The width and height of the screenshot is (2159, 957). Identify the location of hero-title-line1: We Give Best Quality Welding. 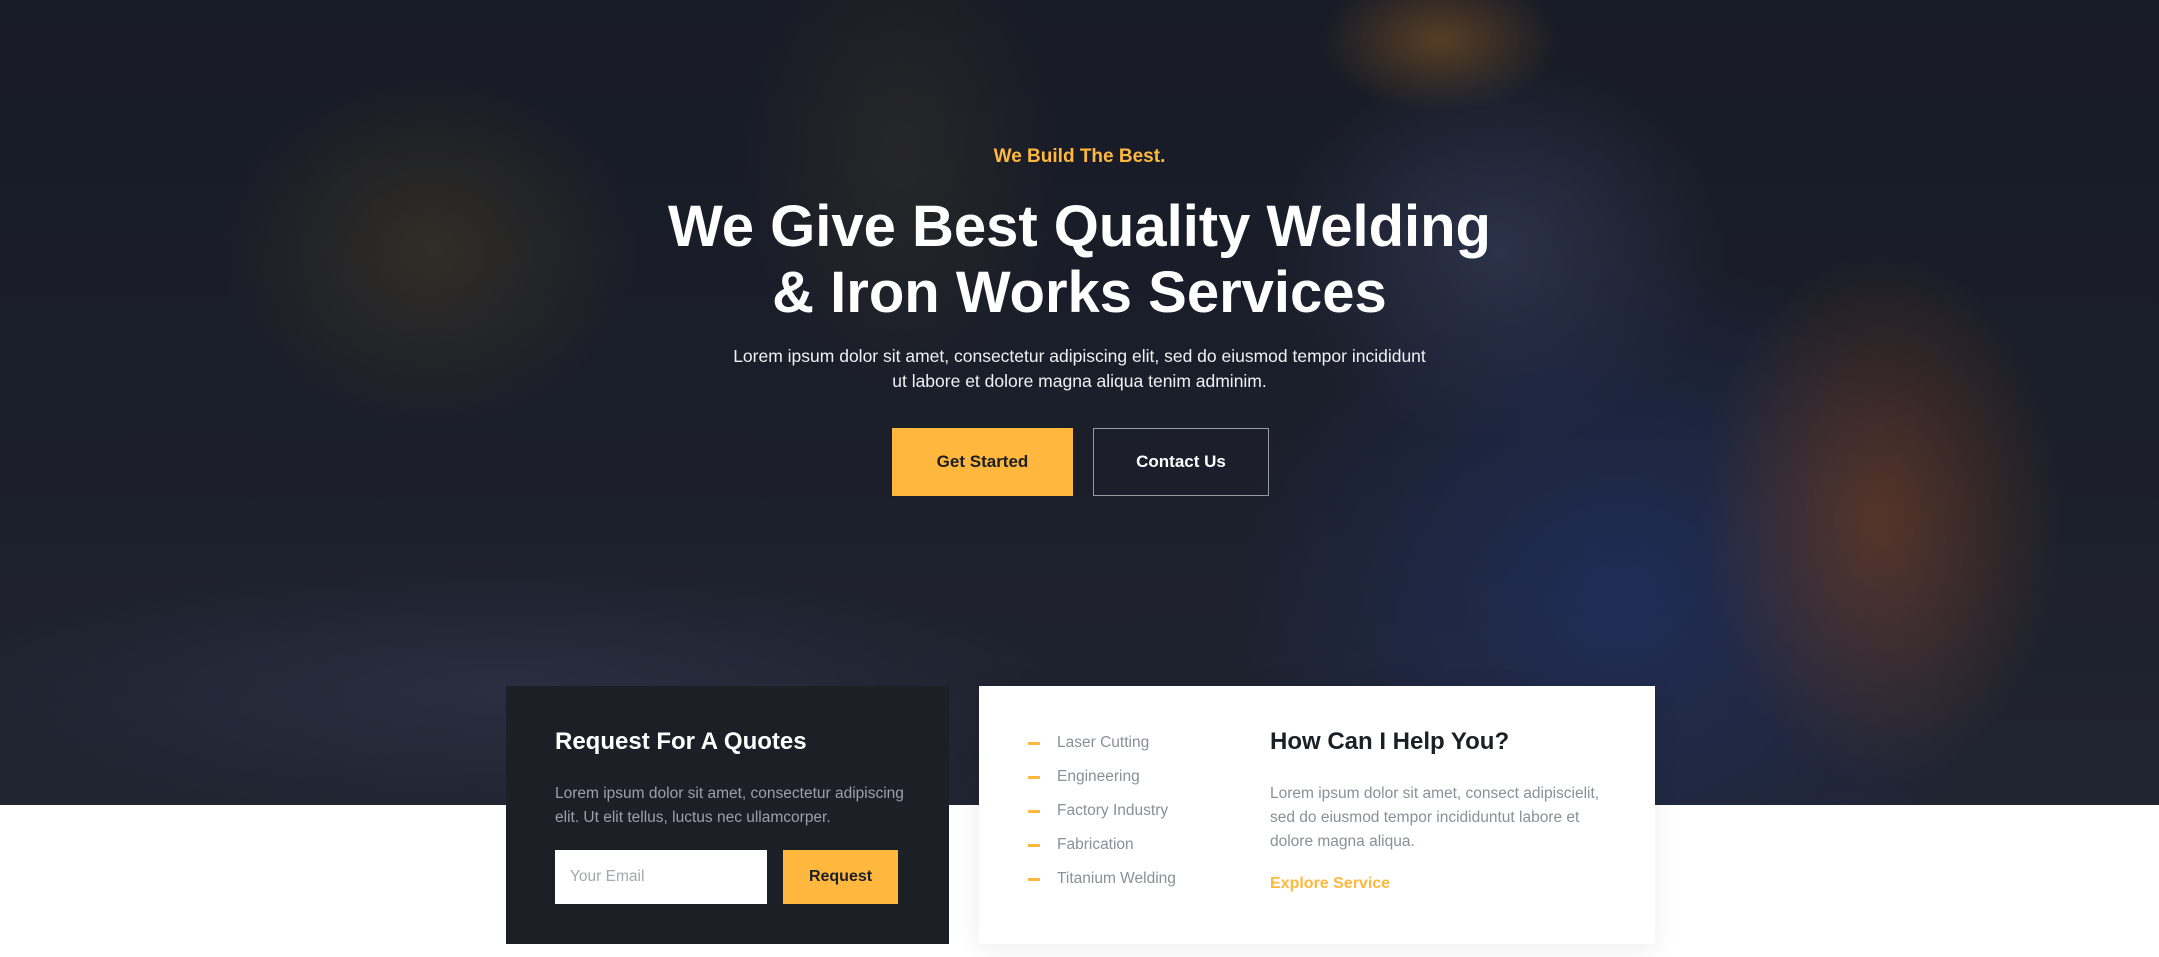
(1079, 226).